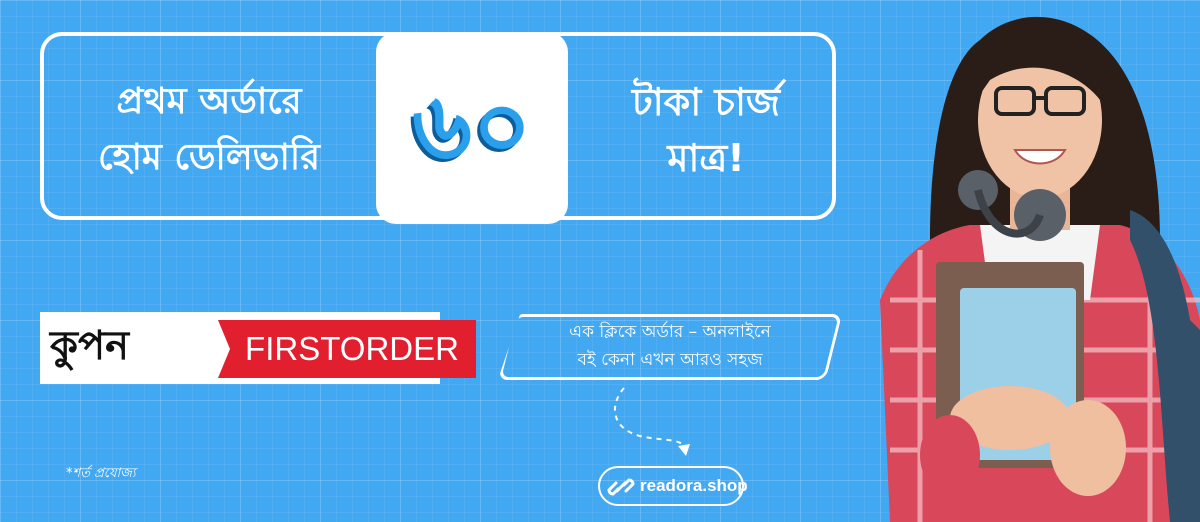  I want to click on brand-logo: readora.shop, so click(673, 486).